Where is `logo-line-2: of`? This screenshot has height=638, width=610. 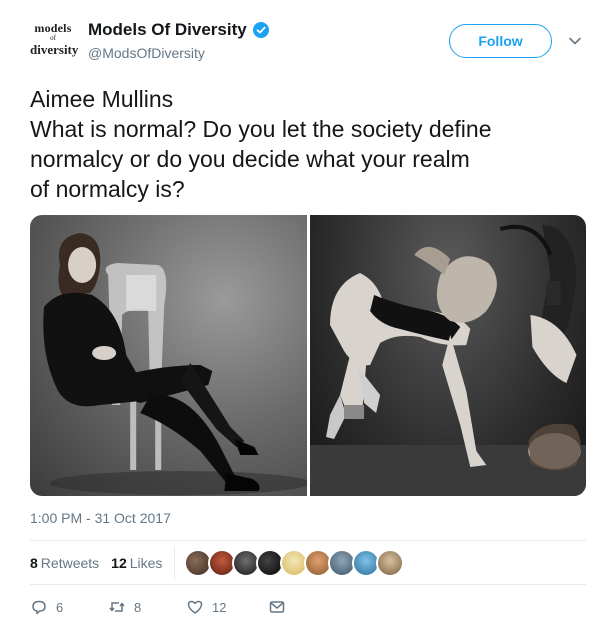 logo-line-2: of is located at coordinates (53, 38).